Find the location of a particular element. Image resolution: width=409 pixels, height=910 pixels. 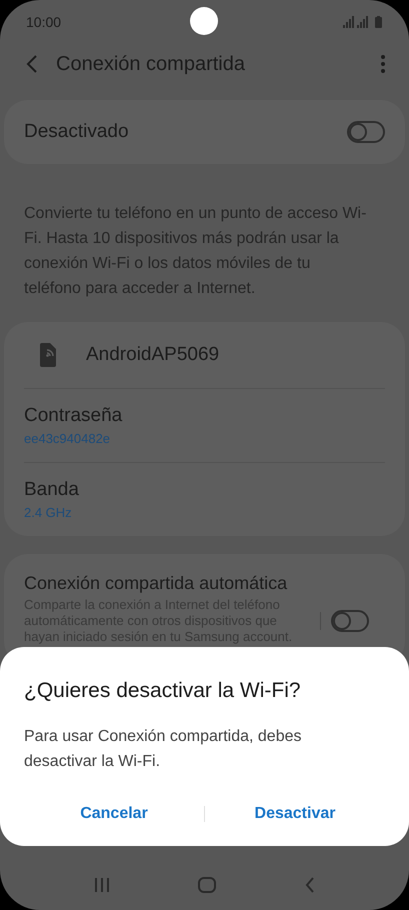

setting-label: Contraseña is located at coordinates (74, 416).